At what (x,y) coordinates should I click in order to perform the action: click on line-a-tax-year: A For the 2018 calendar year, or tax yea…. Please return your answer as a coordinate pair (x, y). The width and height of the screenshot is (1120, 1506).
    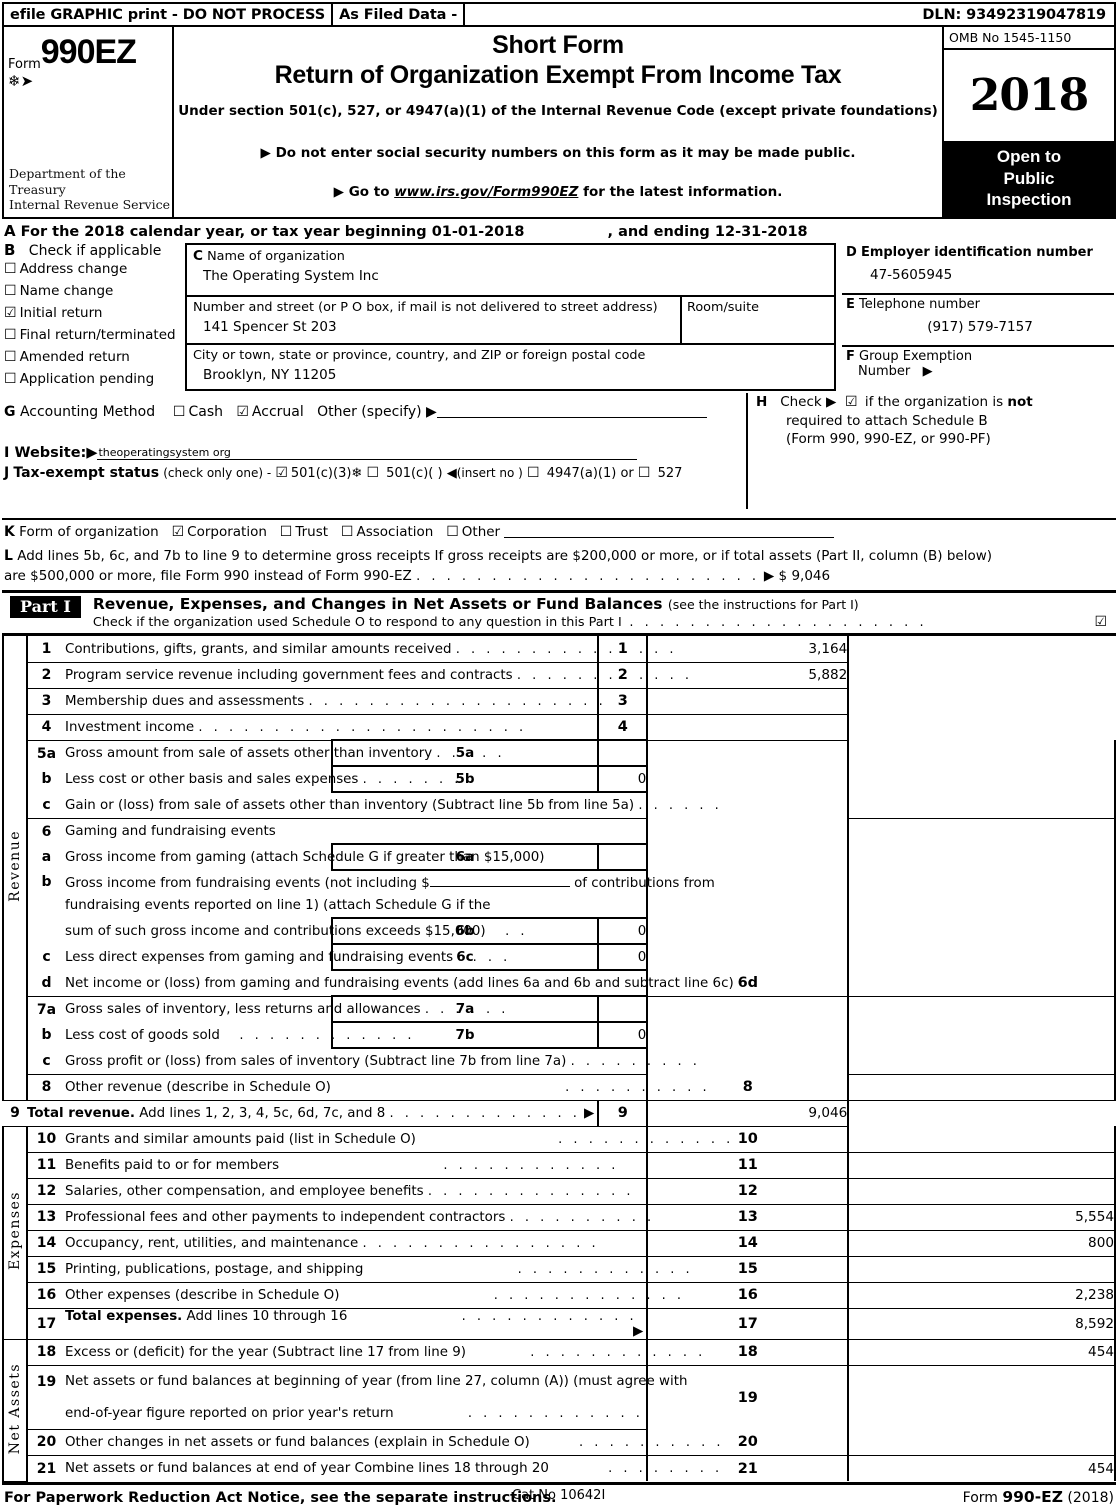
    Looking at the image, I should click on (561, 231).